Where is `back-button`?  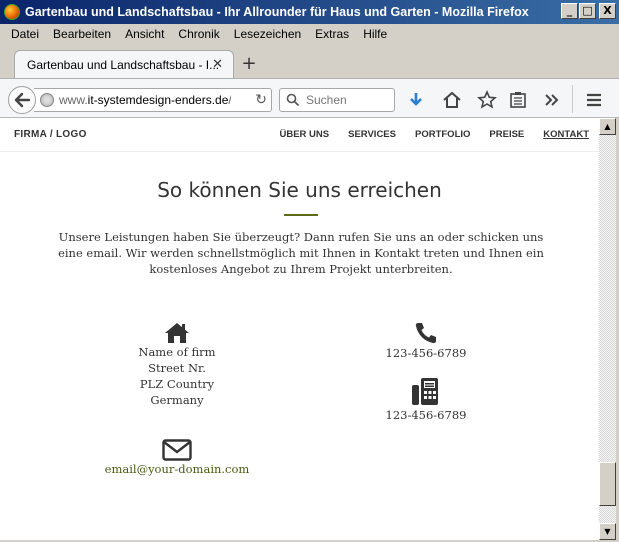
back-button is located at coordinates (22, 100).